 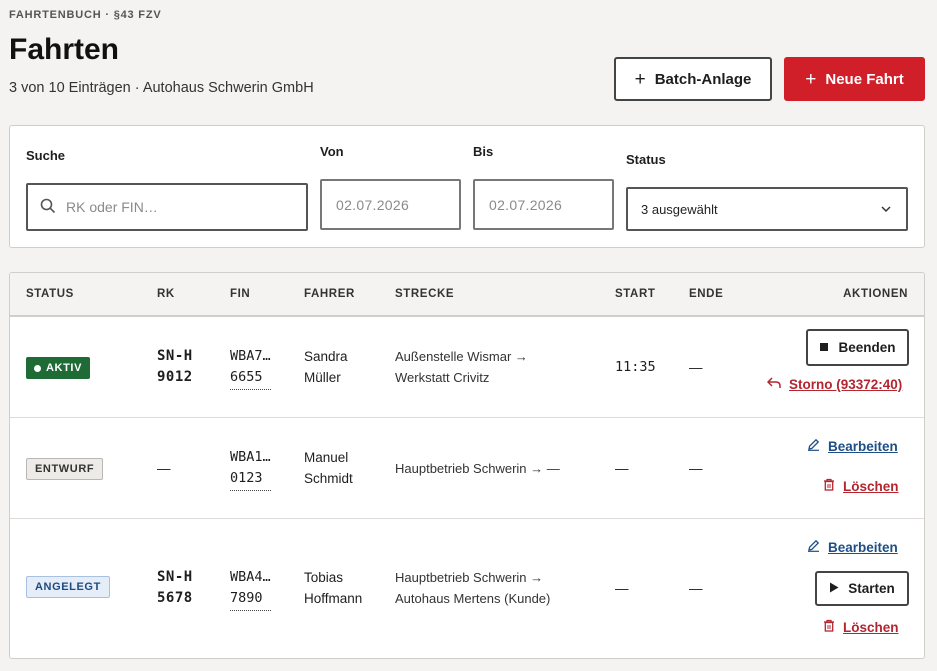 I want to click on eyebrow: FAHRTENBUCH · §43 FZV, so click(x=85, y=15).